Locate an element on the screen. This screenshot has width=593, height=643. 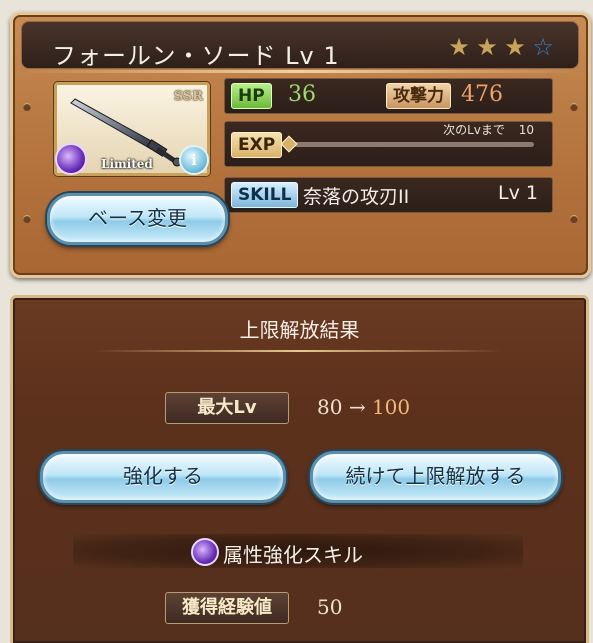
limited-label: Limited is located at coordinates (127, 164).